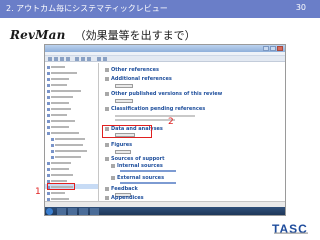 The width and height of the screenshot is (320, 240). Describe the element at coordinates (121, 189) in the screenshot. I see `section-heading: Feedback` at that location.